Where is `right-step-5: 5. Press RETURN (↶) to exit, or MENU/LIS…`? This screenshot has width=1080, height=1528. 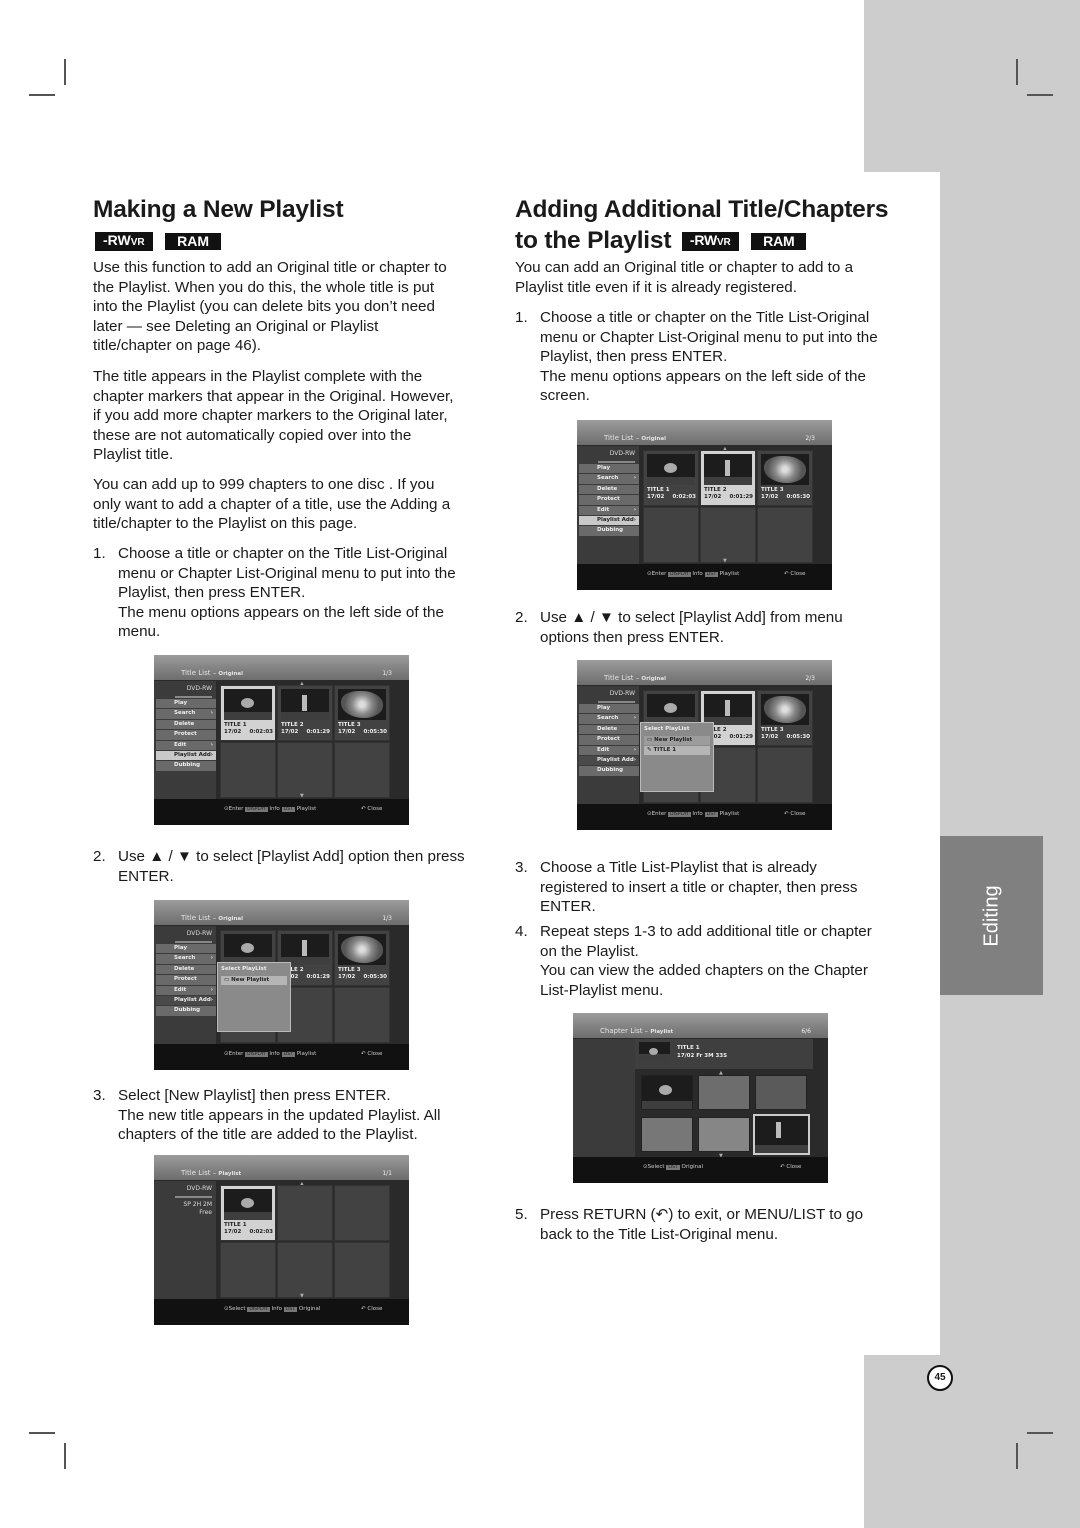
right-step-5: 5. Press RETURN (↶) to exit, or MENU/LIS… is located at coordinates (689, 1224).